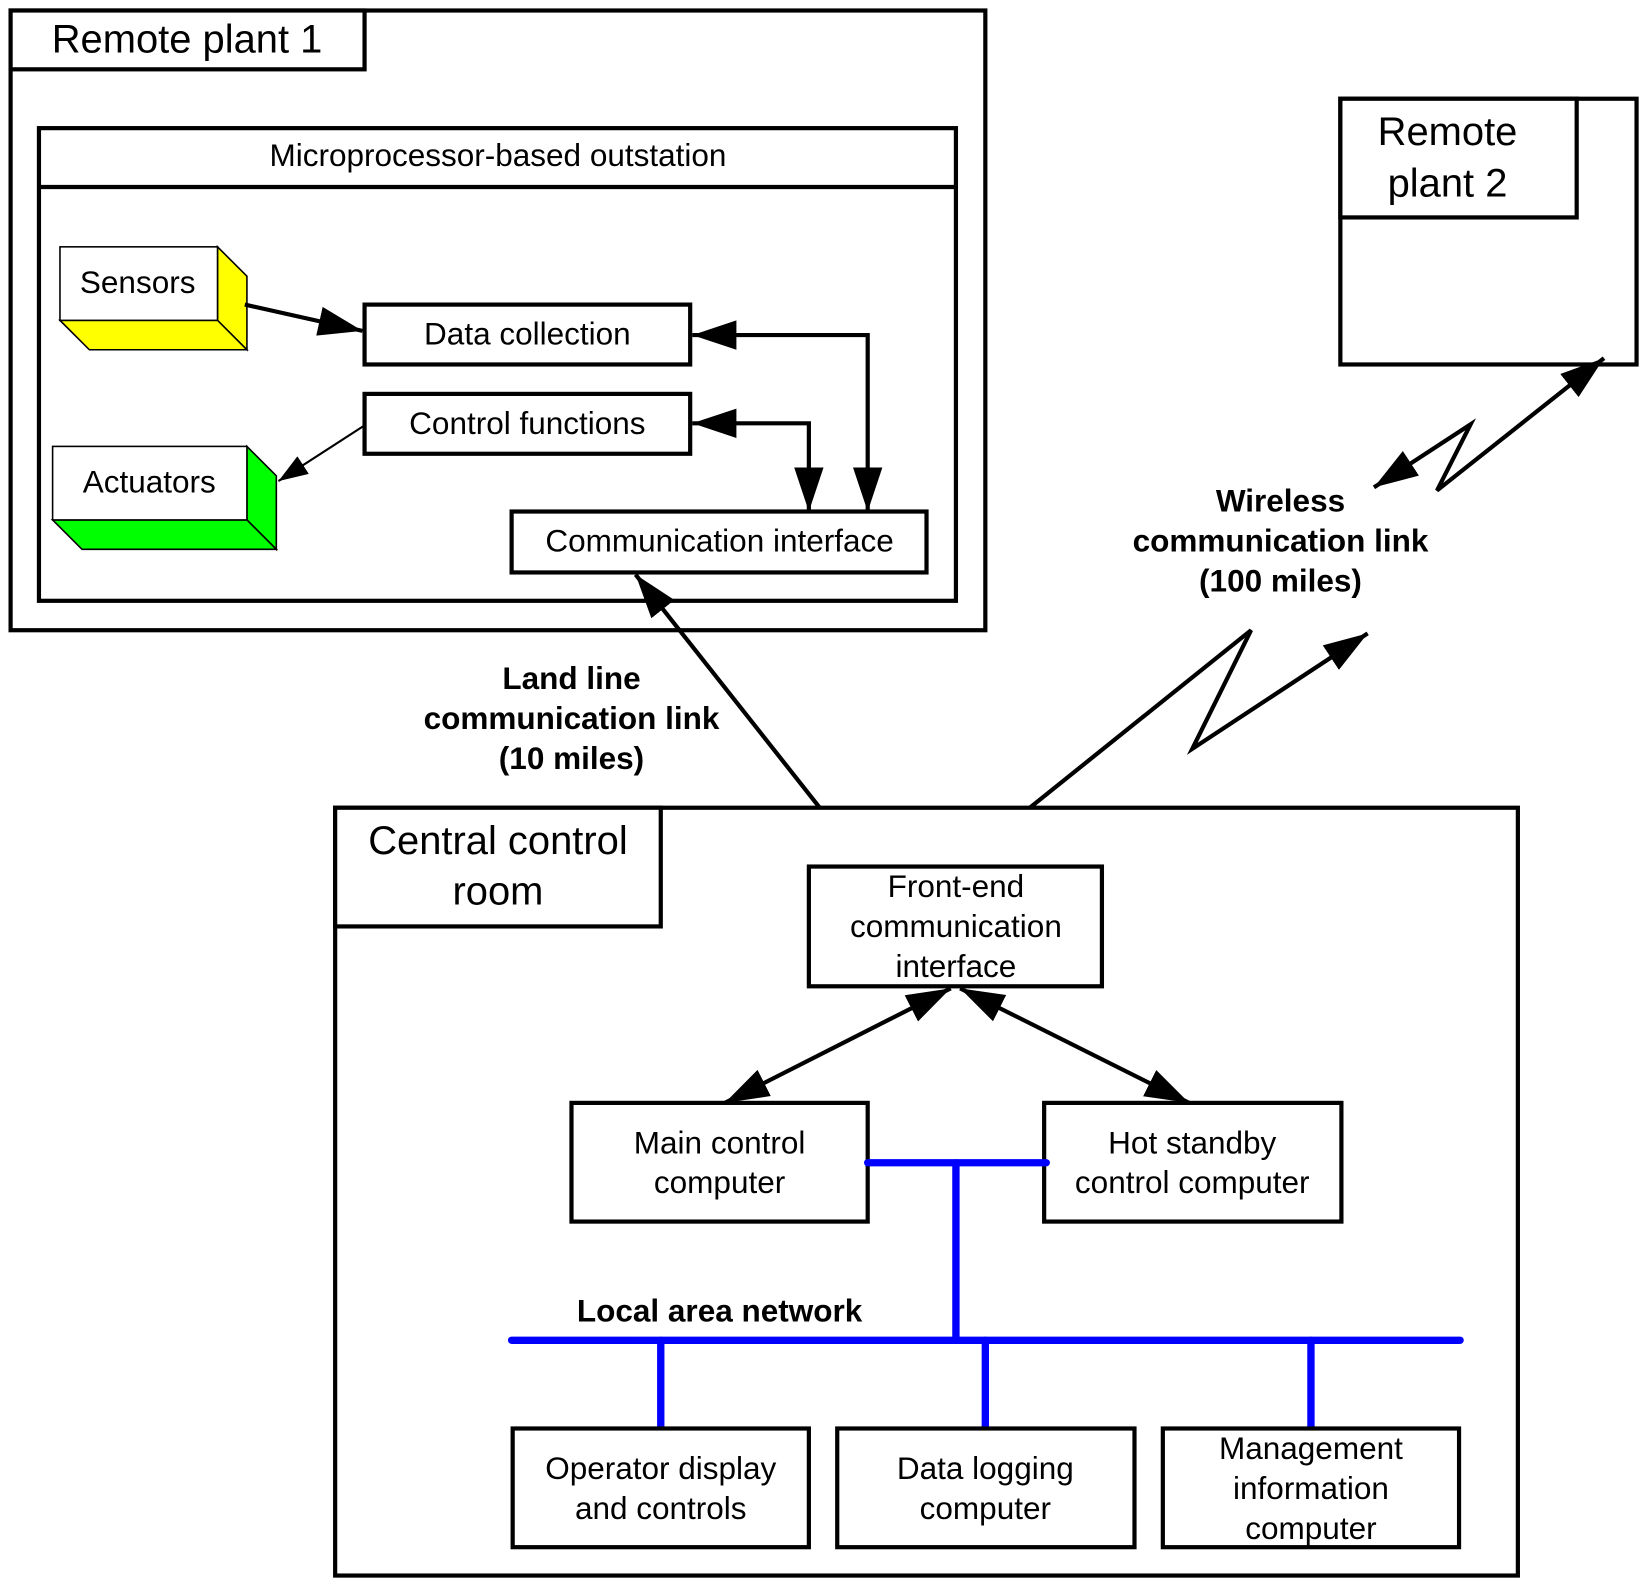 Image resolution: width=1644 pixels, height=1585 pixels. I want to click on sensors-block: Sensors, so click(153, 298).